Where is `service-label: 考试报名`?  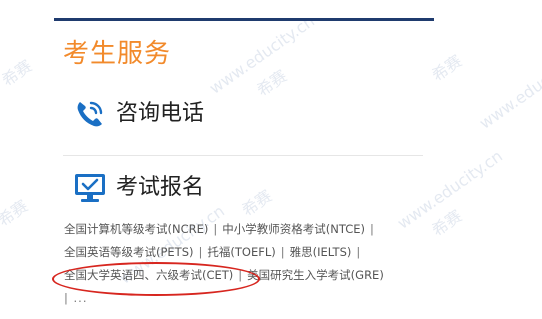
service-label: 考试报名 is located at coordinates (160, 187).